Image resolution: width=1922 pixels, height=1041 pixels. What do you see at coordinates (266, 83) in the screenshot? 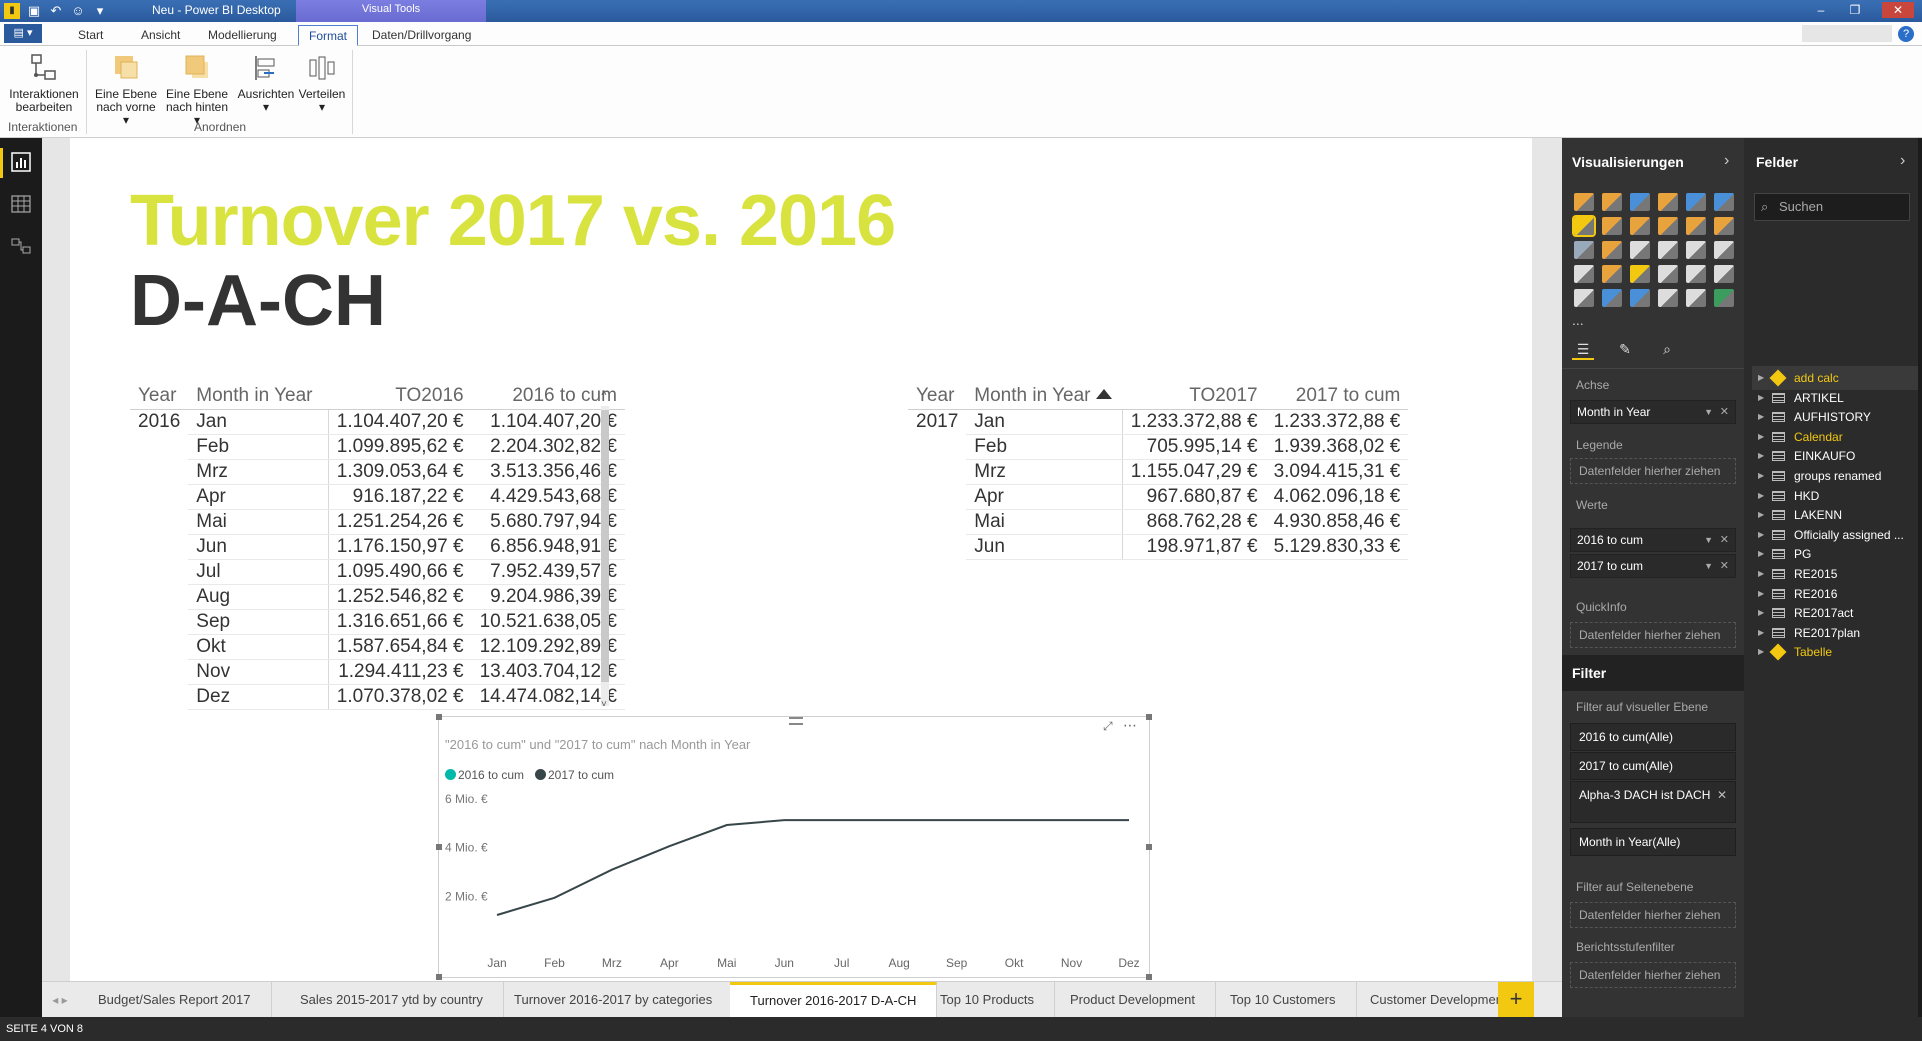
I see `align-button: Ausrichten ▾` at bounding box center [266, 83].